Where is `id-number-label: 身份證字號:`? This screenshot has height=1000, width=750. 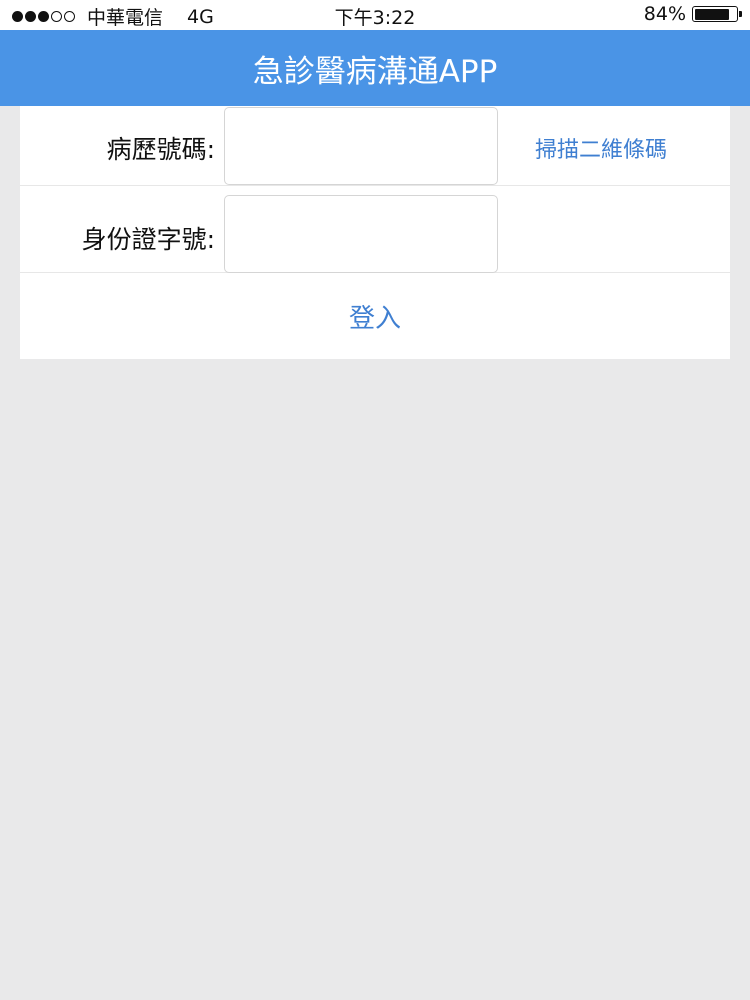 id-number-label: 身份證字號: is located at coordinates (148, 239).